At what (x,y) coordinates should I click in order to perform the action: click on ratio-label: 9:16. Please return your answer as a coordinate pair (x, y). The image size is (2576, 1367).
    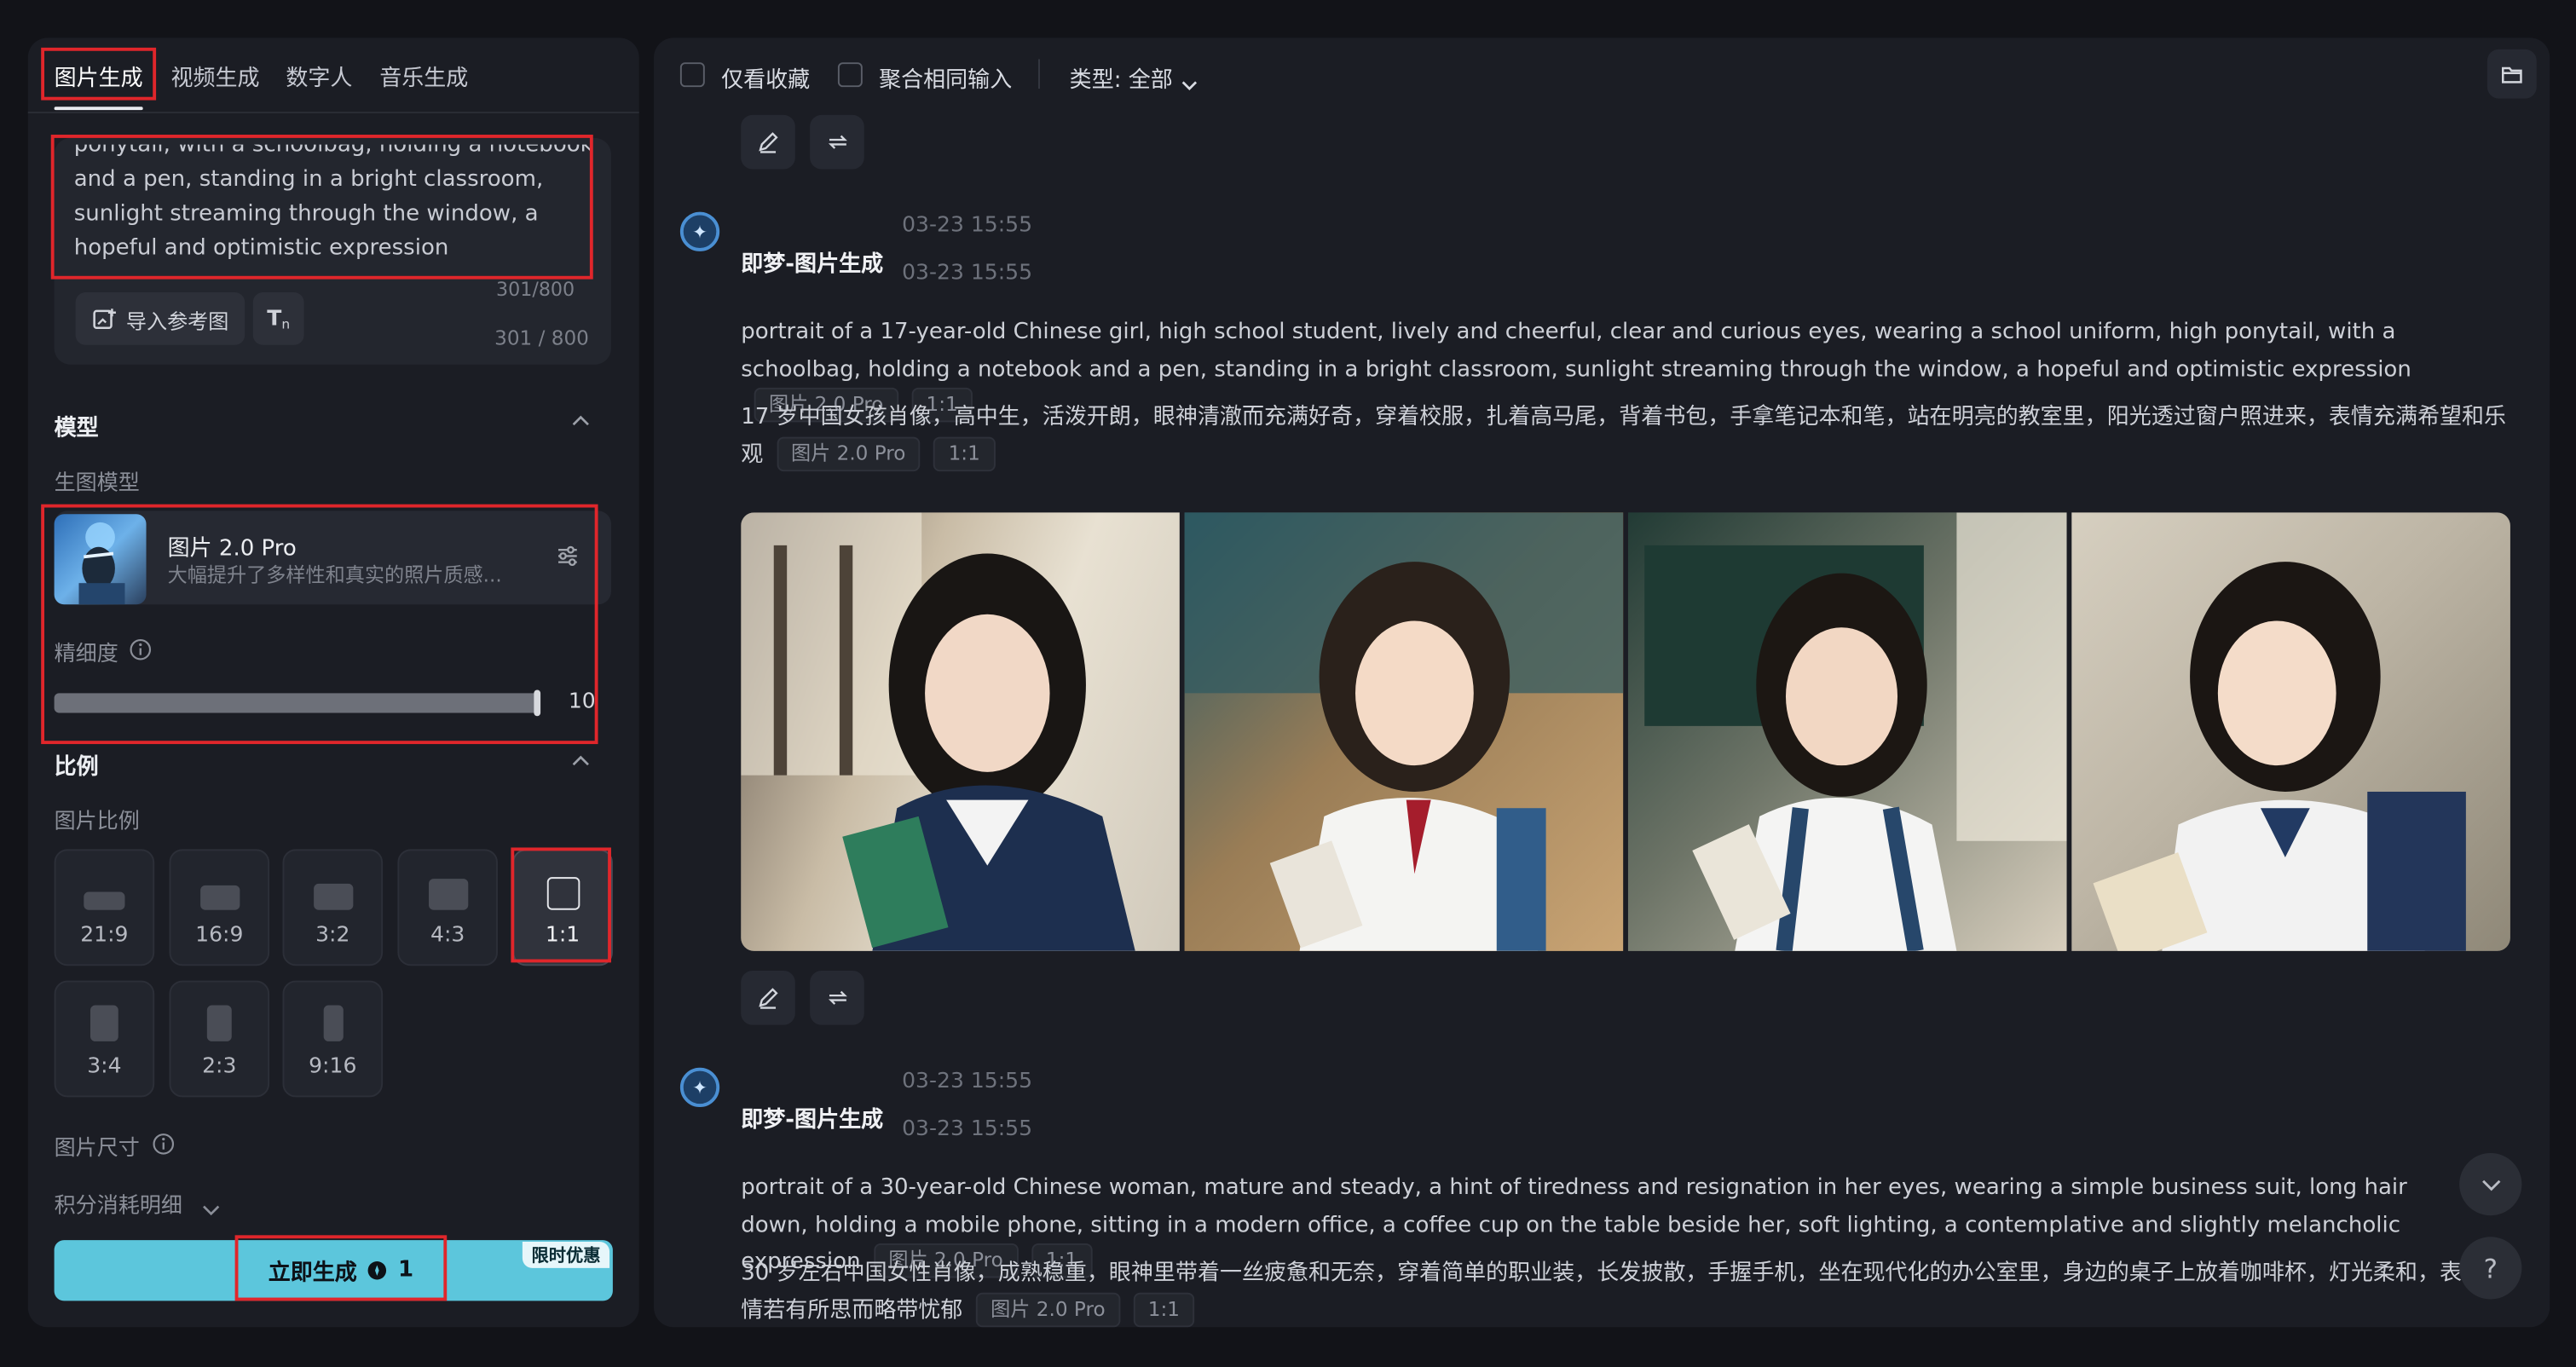
    Looking at the image, I should click on (333, 1067).